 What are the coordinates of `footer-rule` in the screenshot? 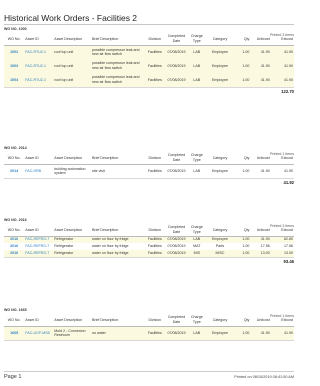 It's located at (149, 371).